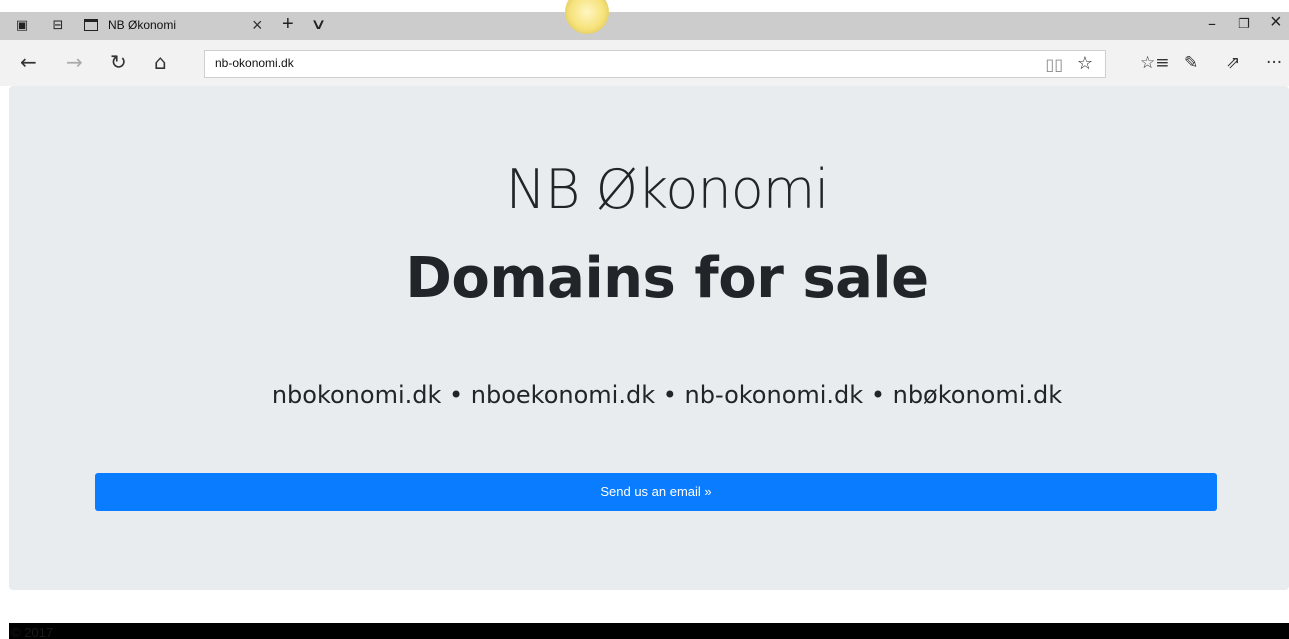  Describe the element at coordinates (22, 26) in the screenshot. I see `tab-preview-icon: ▣` at that location.